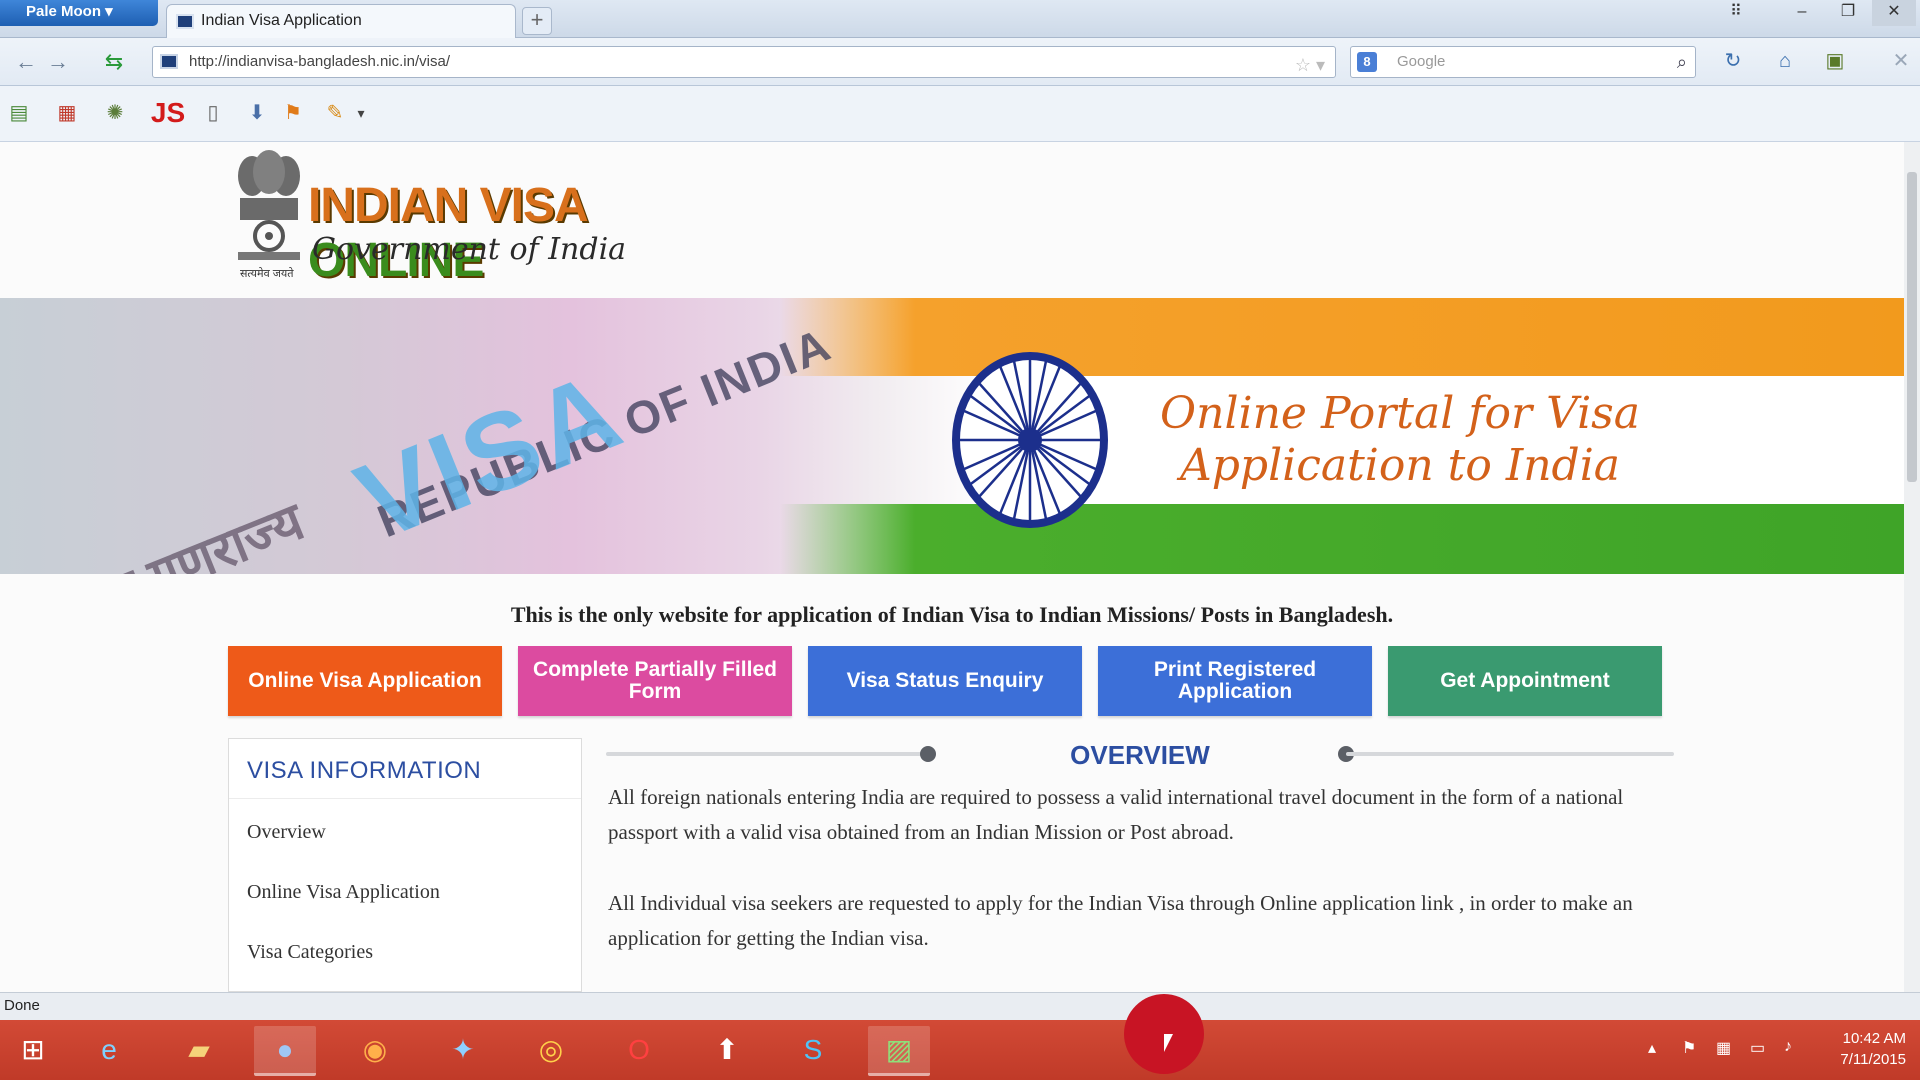  Describe the element at coordinates (463, 1051) in the screenshot. I see `safari-icon: ✦` at that location.